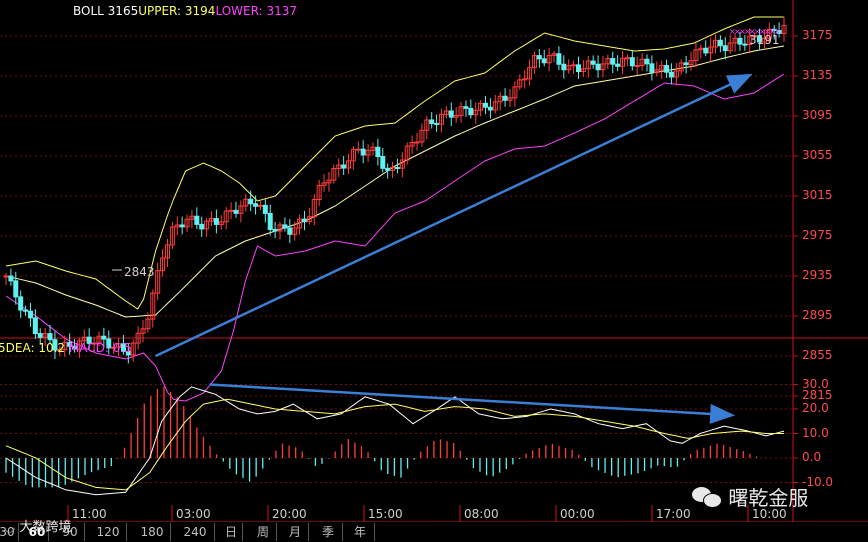 This screenshot has height=542, width=868. What do you see at coordinates (295, 532) in the screenshot?
I see `period-tab-9: 月` at bounding box center [295, 532].